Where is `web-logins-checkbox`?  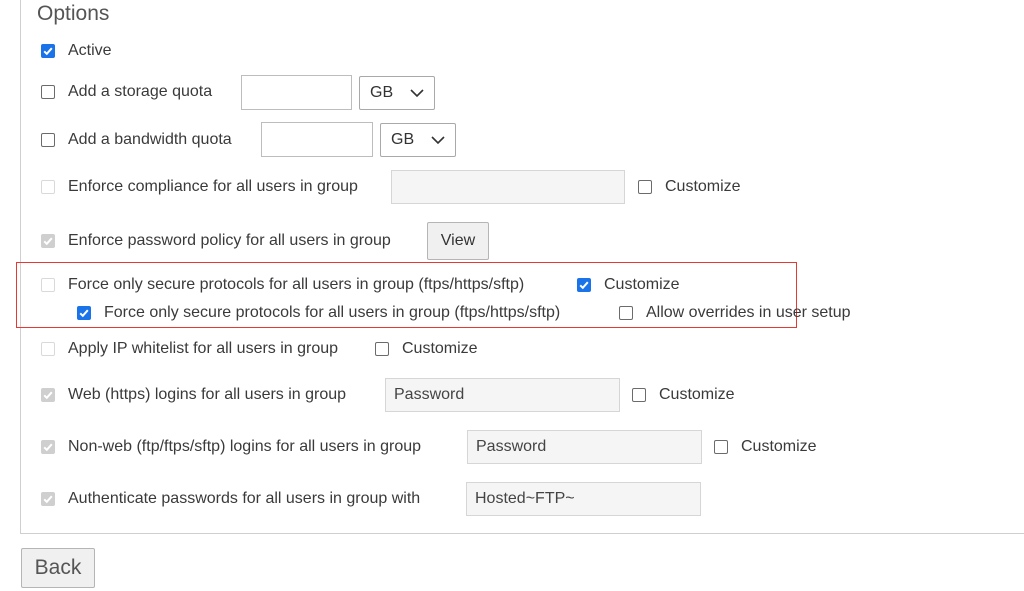
web-logins-checkbox is located at coordinates (48, 395).